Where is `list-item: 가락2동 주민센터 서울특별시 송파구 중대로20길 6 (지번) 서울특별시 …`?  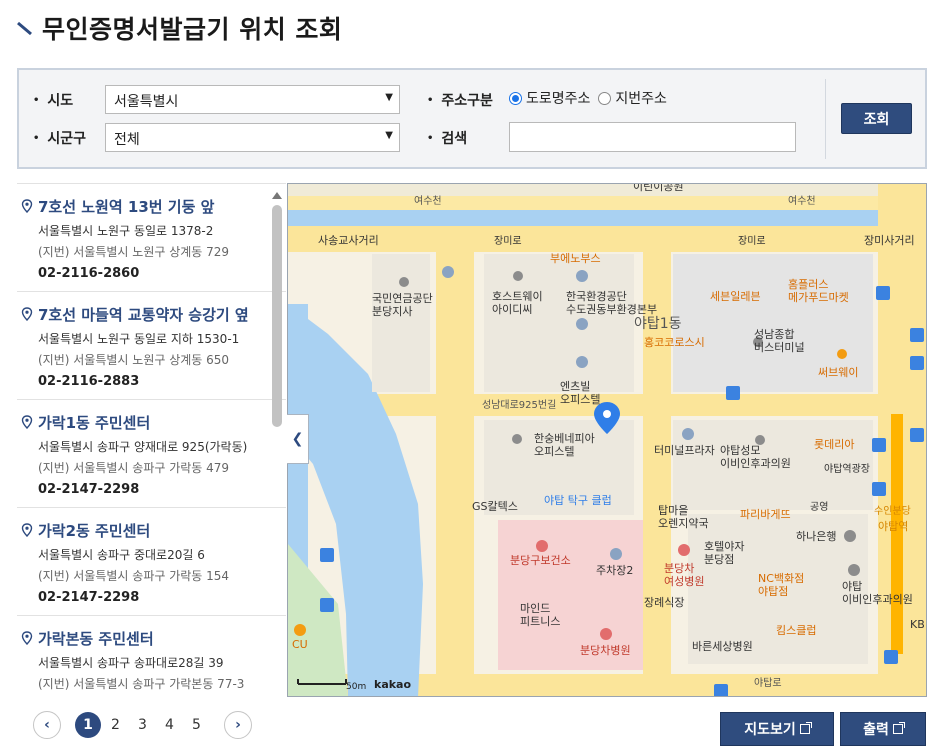
list-item: 가락2동 주민센터 서울특별시 송파구 중대로20길 6 (지번) 서울특별시 … is located at coordinates (151, 561).